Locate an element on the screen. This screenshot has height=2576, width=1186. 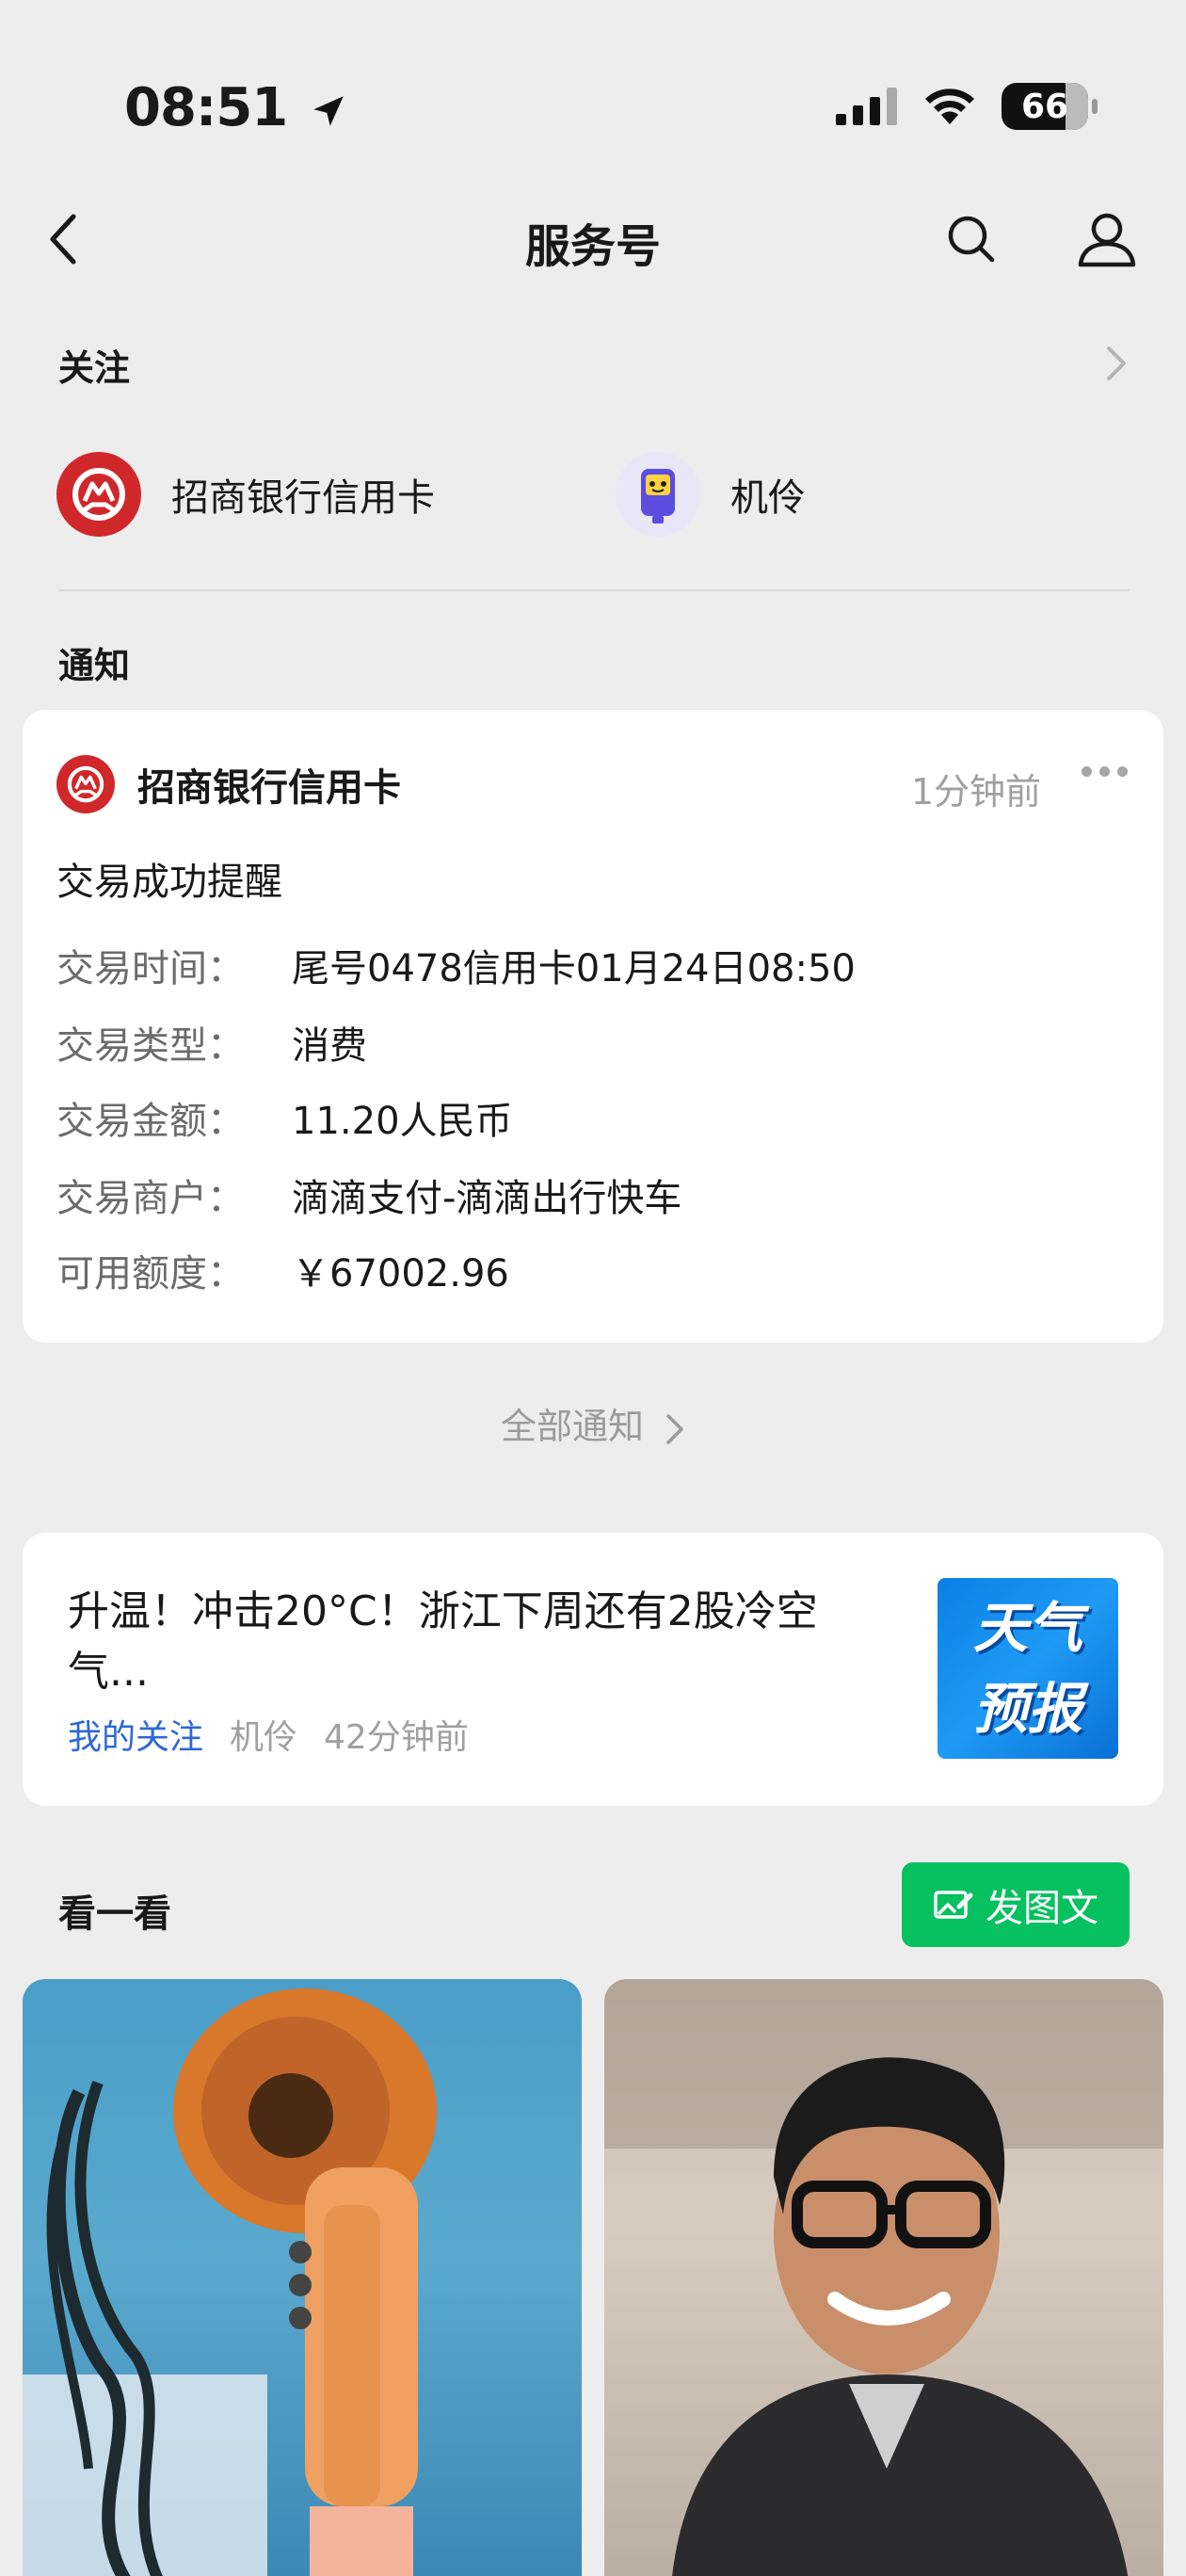
more-options-button is located at coordinates (1105, 771).